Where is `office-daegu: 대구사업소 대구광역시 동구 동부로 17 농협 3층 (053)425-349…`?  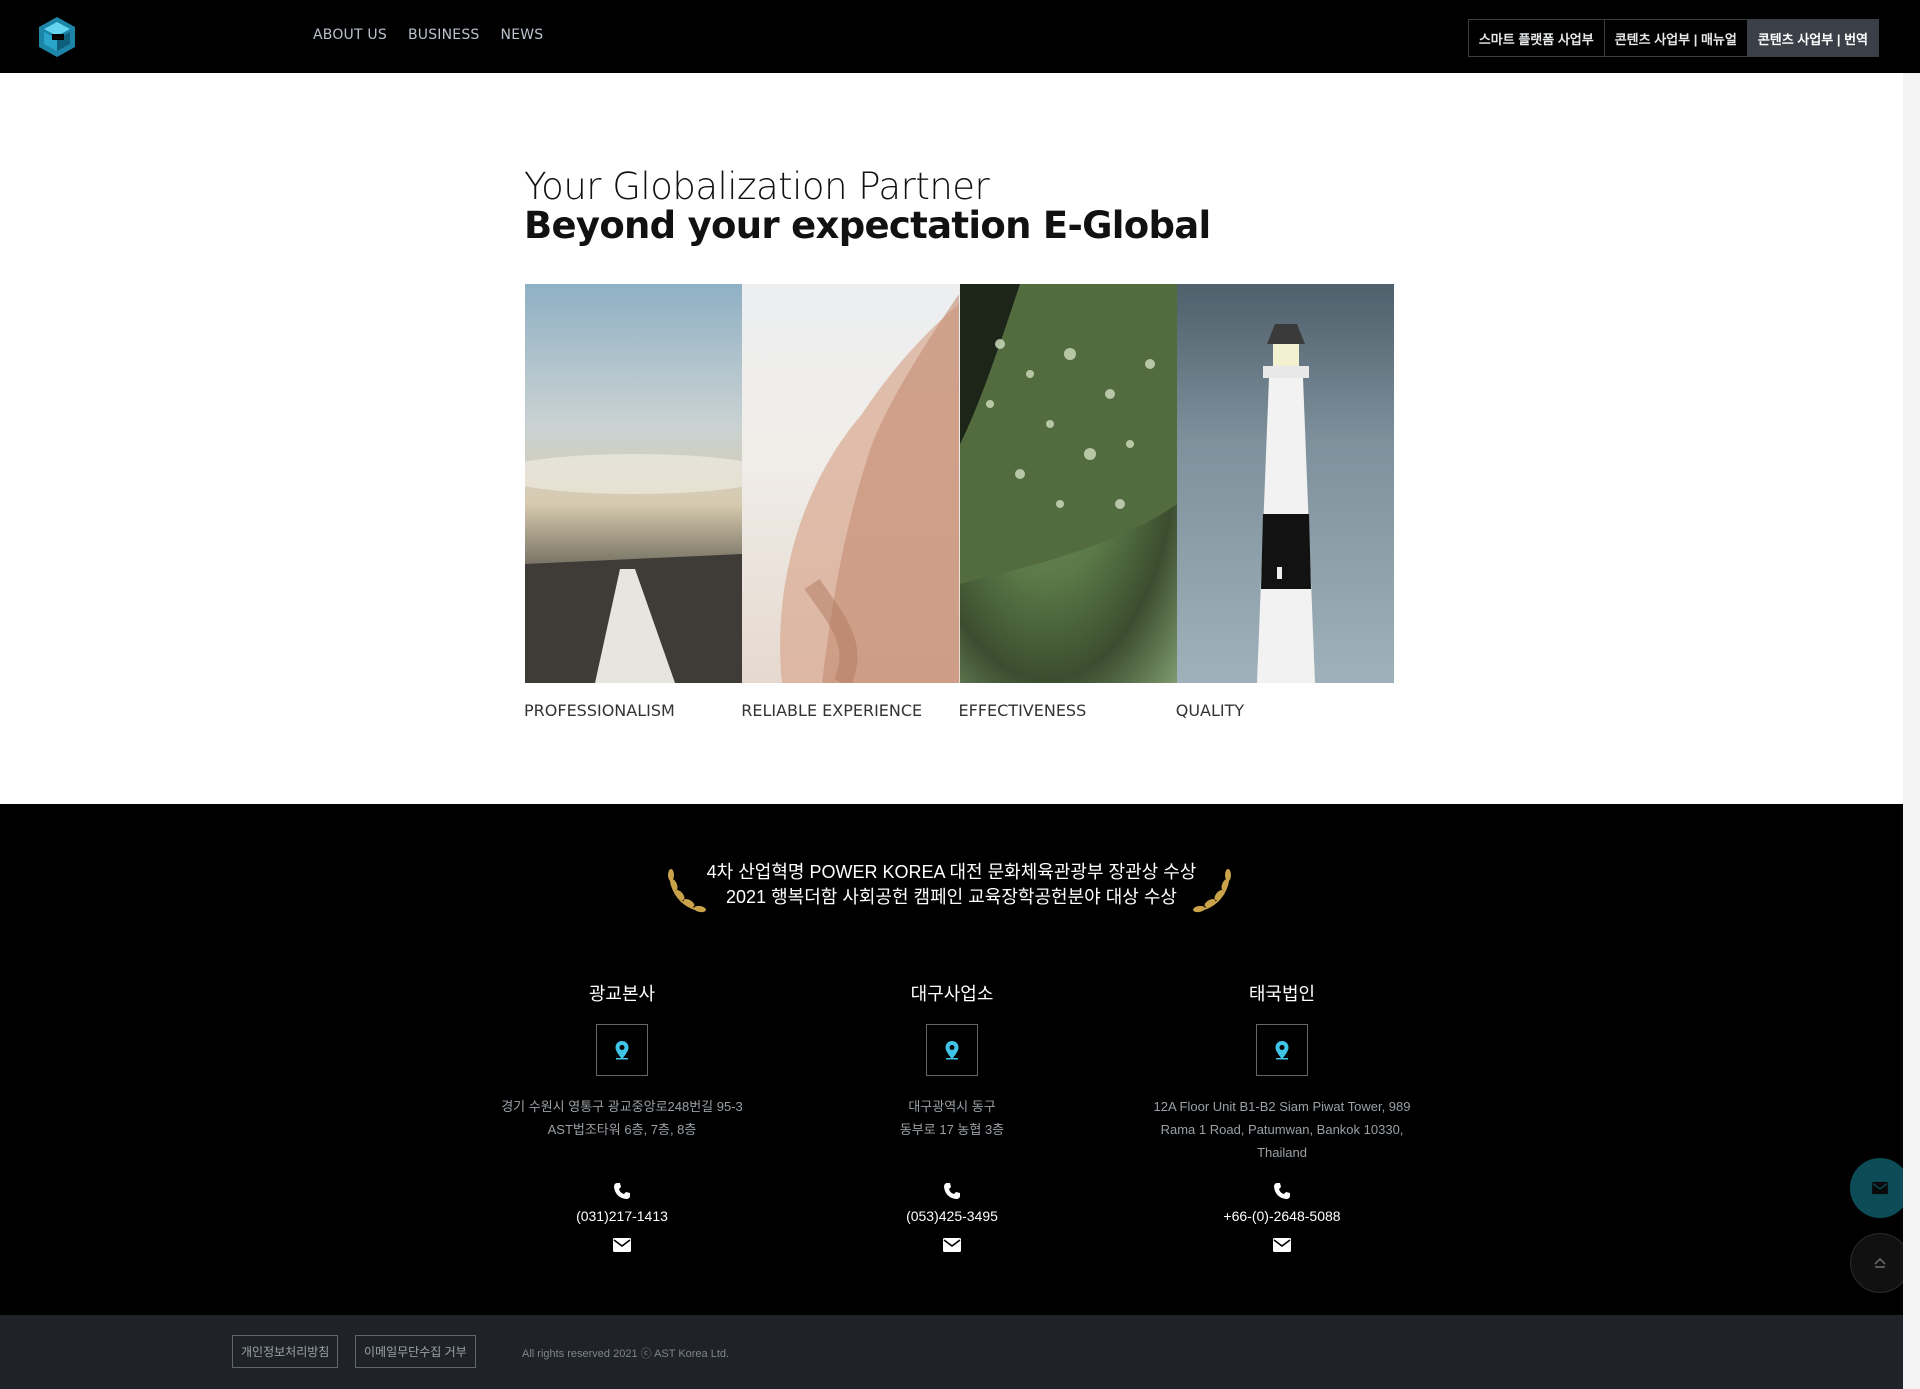
office-daegu: 대구사업소 대구광역시 동구 동부로 17 농협 3층 (053)425-349… is located at coordinates (952, 1116).